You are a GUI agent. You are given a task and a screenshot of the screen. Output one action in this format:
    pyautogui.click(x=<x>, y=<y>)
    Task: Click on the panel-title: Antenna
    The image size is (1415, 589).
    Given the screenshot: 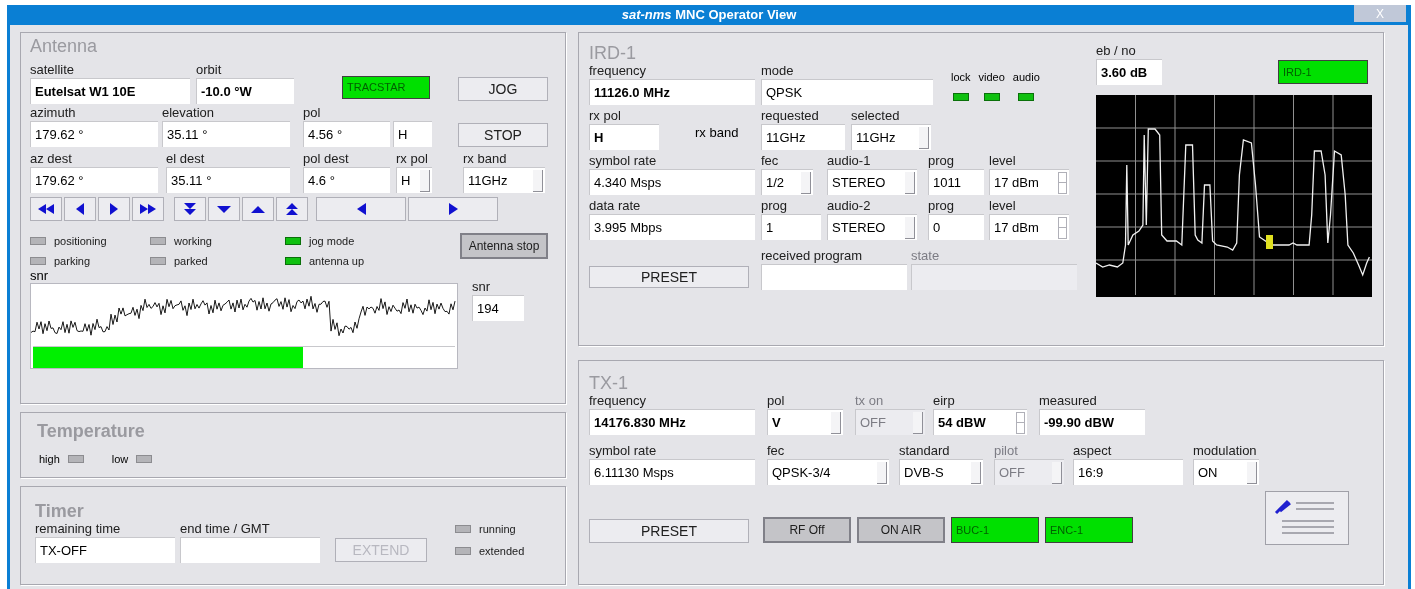 What is the action you would take?
    pyautogui.click(x=64, y=46)
    